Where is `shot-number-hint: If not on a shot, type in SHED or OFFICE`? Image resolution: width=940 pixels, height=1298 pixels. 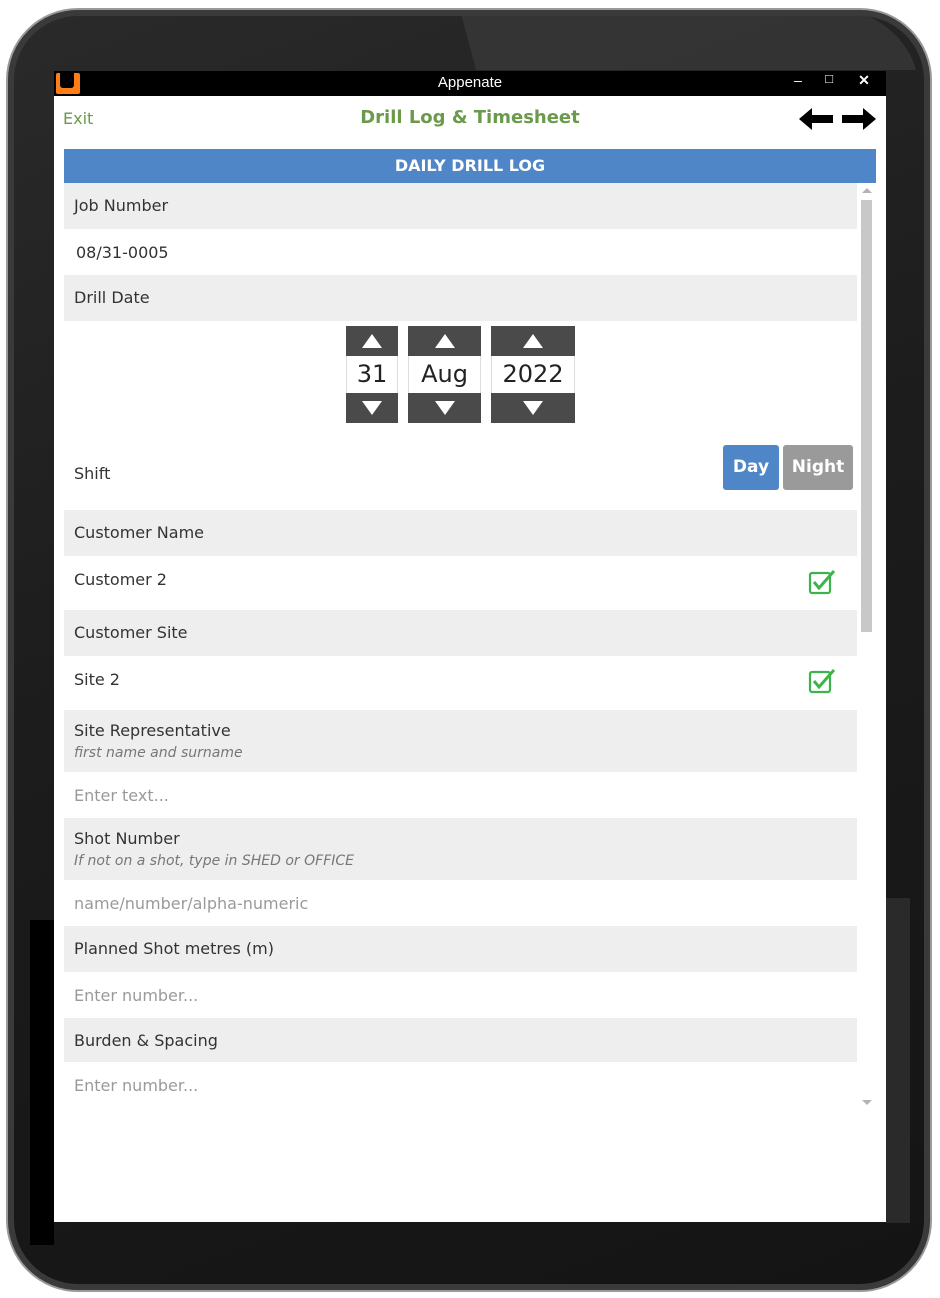
shot-number-hint: If not on a shot, type in SHED or OFFICE is located at coordinates (214, 861).